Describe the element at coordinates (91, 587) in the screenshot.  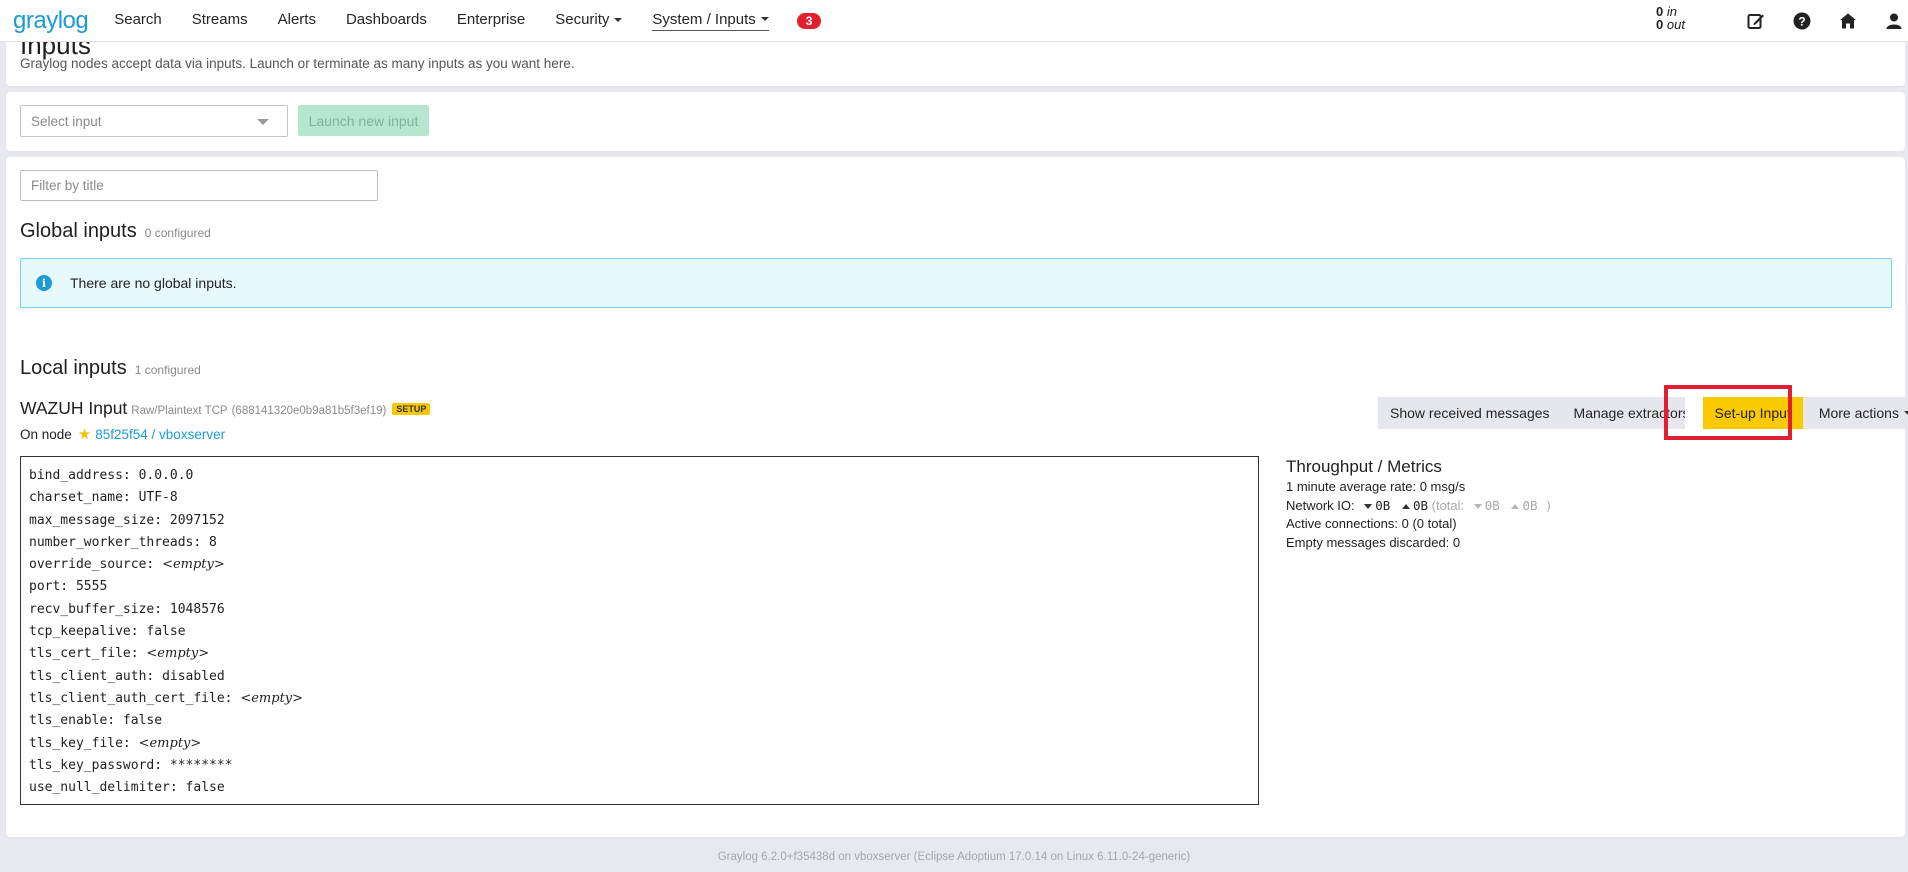
I see `config-value: 5555` at that location.